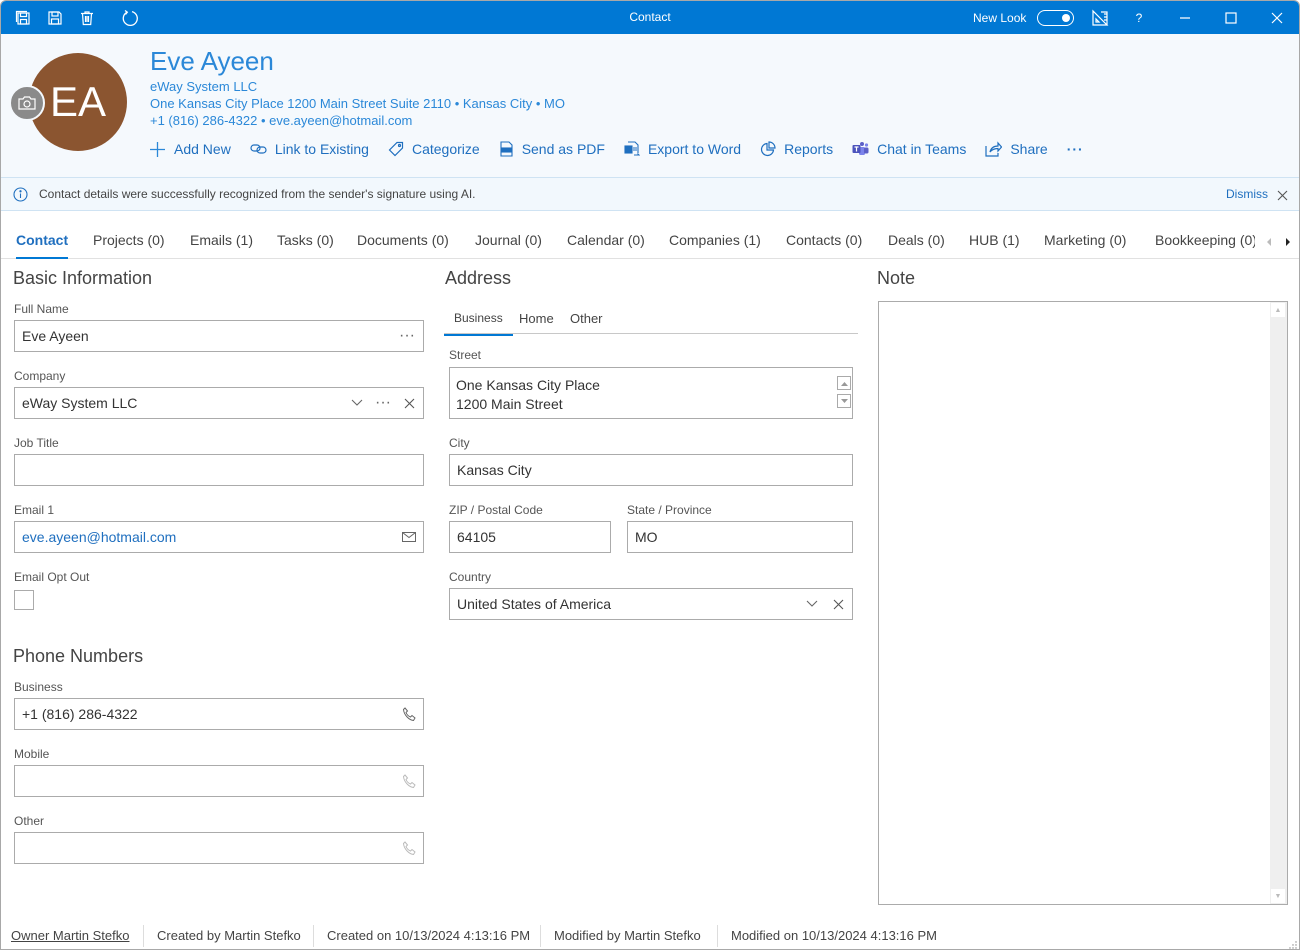  I want to click on tab-emails: Emails (1), so click(221, 240).